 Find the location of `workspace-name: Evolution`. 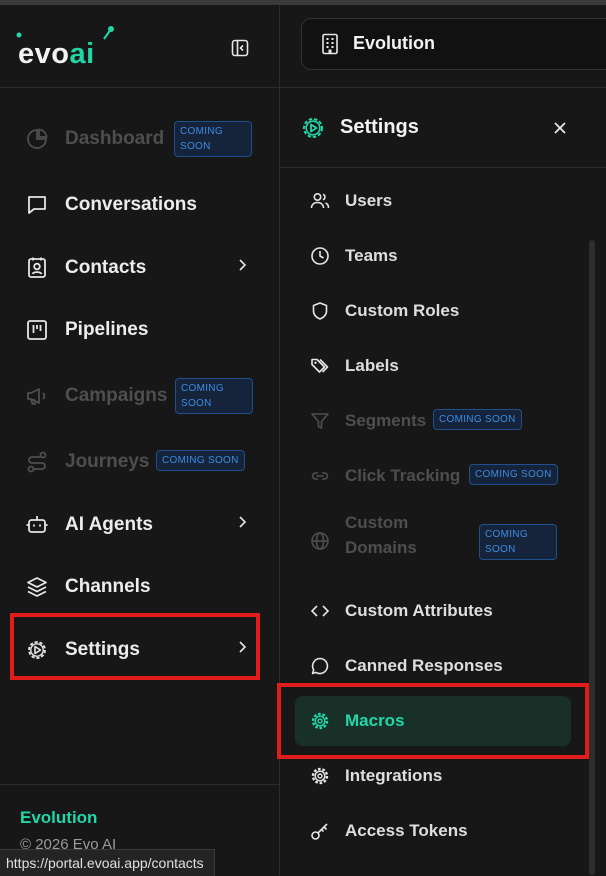

workspace-name: Evolution is located at coordinates (394, 43).